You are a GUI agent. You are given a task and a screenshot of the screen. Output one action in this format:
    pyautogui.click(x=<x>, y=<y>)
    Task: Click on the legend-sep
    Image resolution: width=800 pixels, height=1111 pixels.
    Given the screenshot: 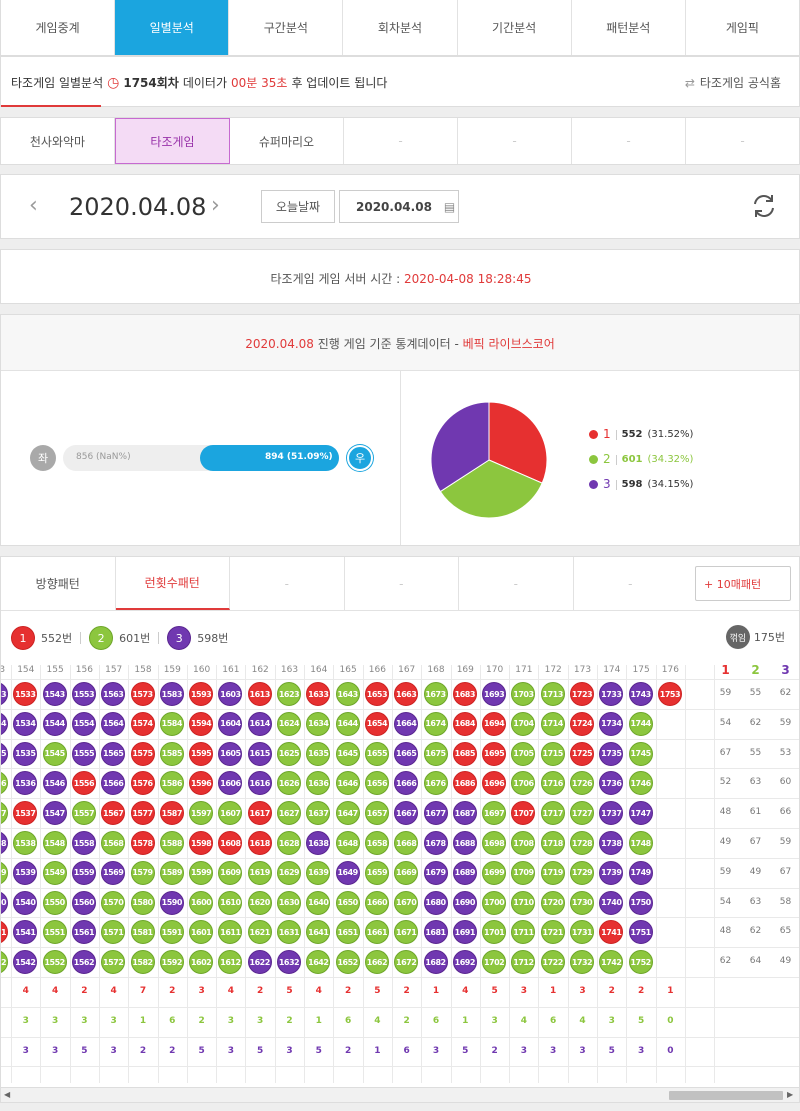 What is the action you would take?
    pyautogui.click(x=616, y=484)
    